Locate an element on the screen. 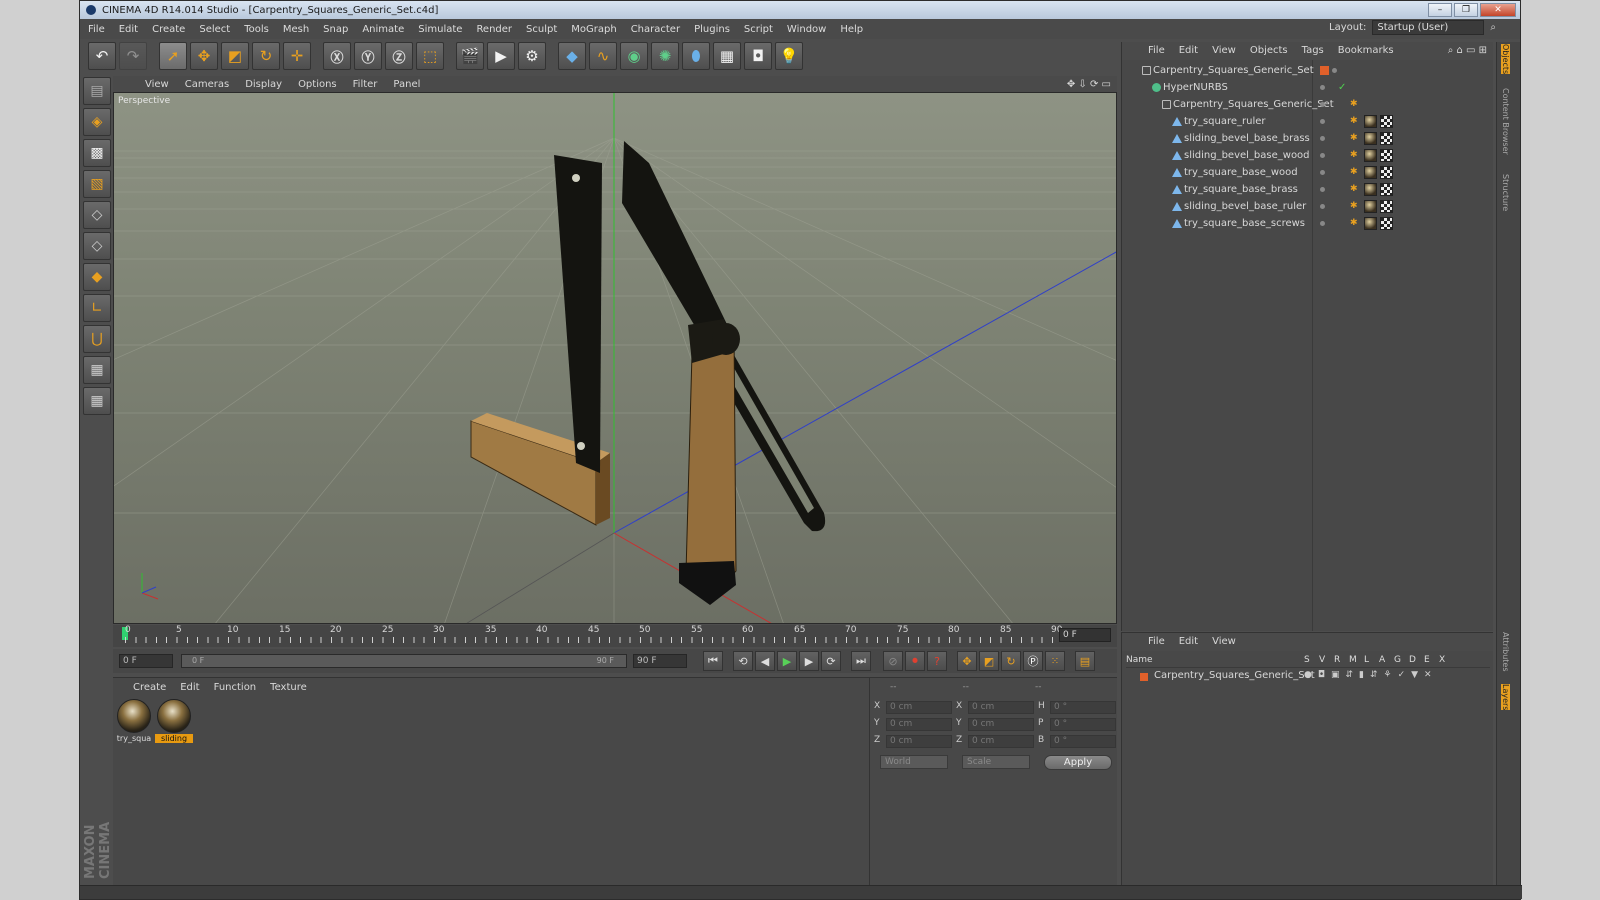 This screenshot has height=900, width=1600. apply-button: Apply is located at coordinates (1078, 762).